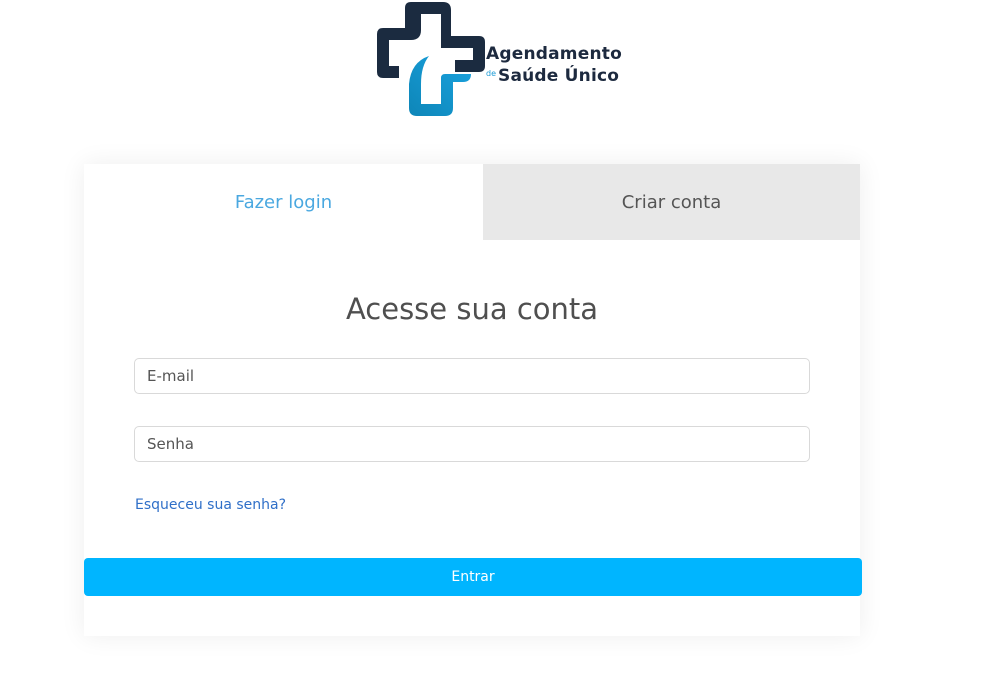 This screenshot has width=993, height=678. Describe the element at coordinates (472, 376) in the screenshot. I see `email-field` at that location.